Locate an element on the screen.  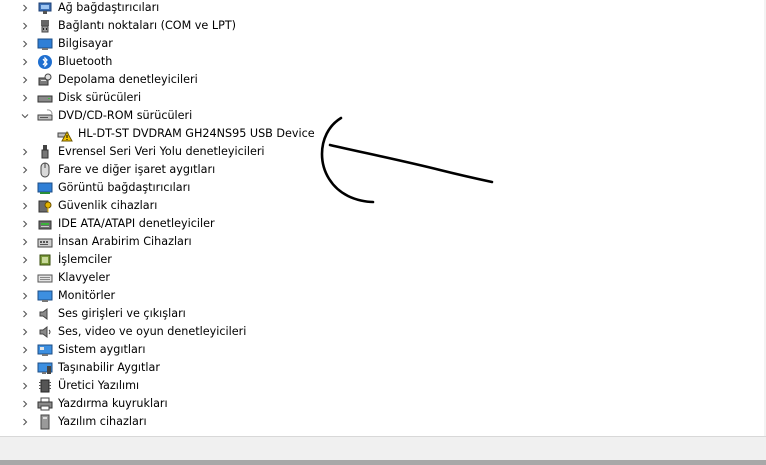
tree-device-item: HL-DT-ST DVDRAM GH24NS95 USB Device is located at coordinates (260, 134).